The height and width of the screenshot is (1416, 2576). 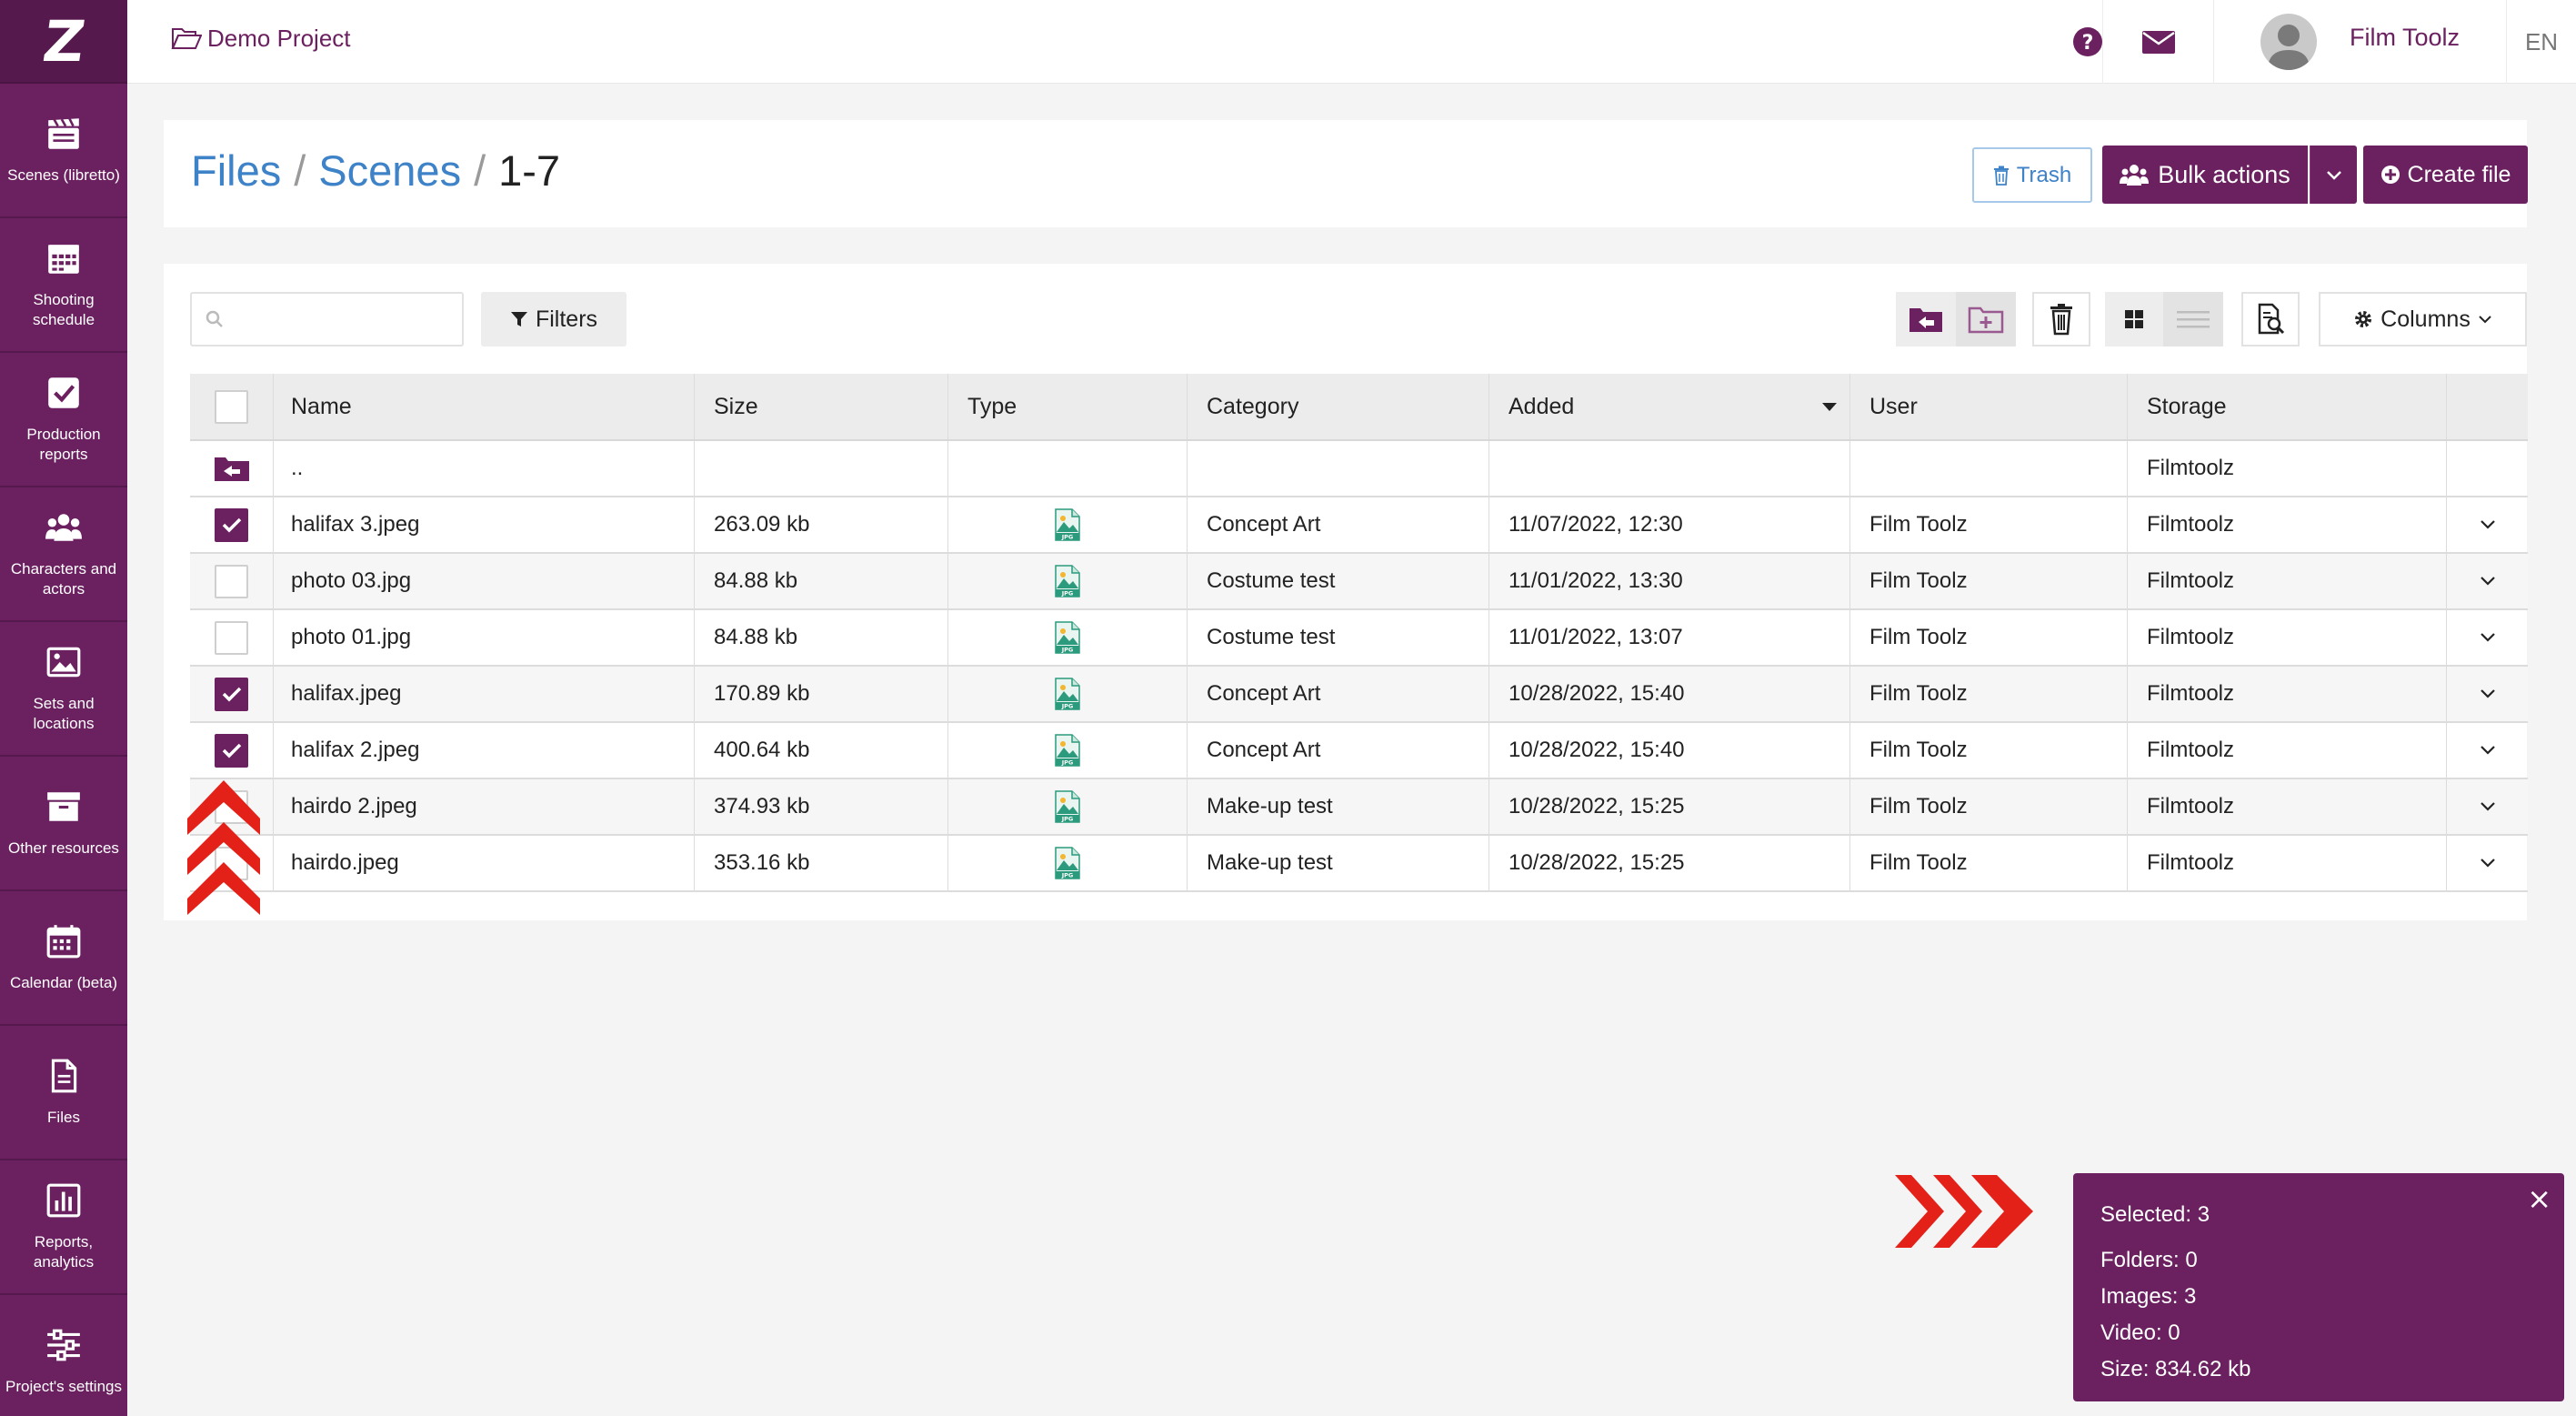 I want to click on file-name: halifax 2.jpeg, so click(x=485, y=750).